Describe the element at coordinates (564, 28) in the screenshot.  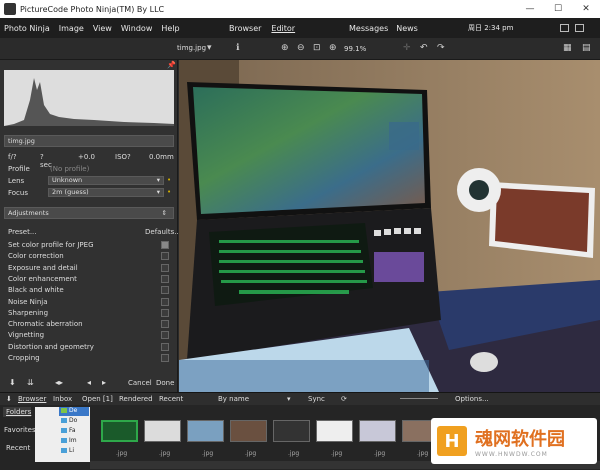
I see `single-view-icon` at that location.